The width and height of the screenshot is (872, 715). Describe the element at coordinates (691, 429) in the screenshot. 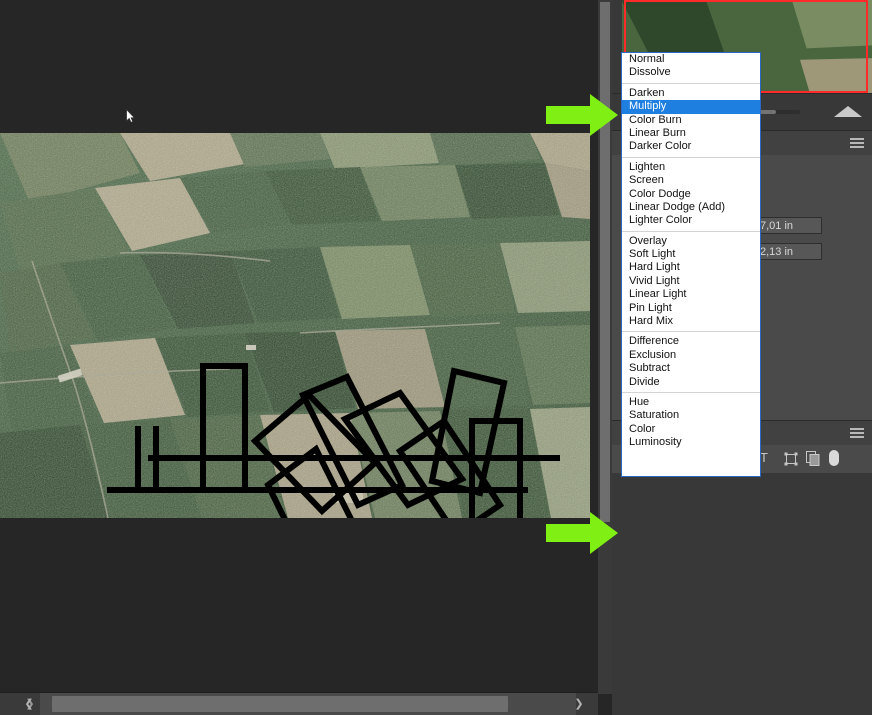

I see `blend-mode-option-color: Color` at that location.